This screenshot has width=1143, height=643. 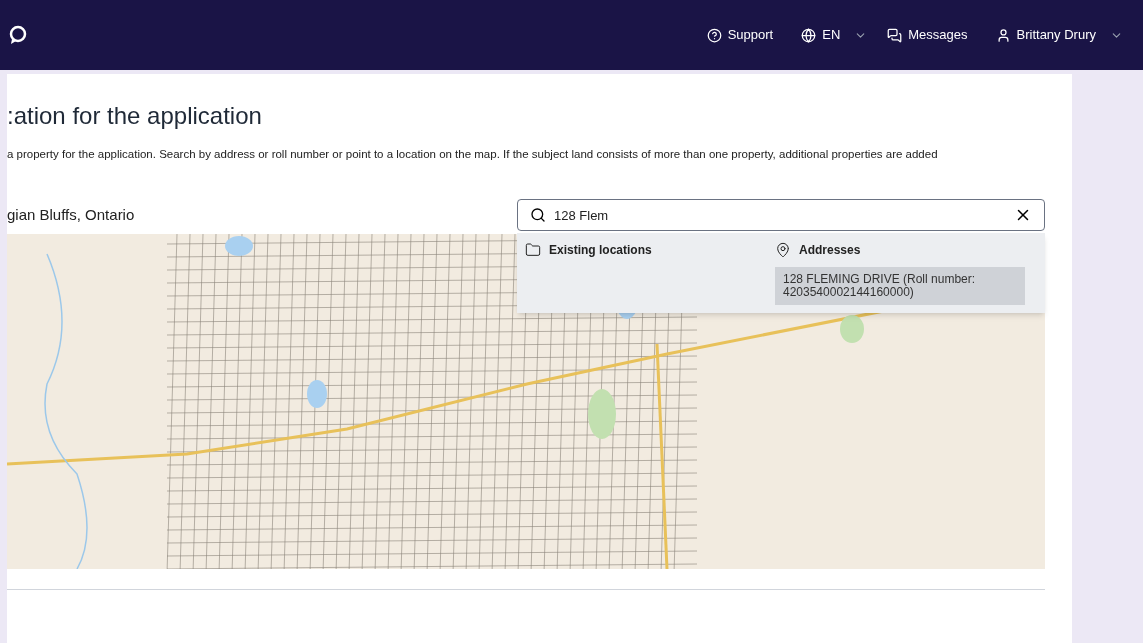 I want to click on search-icon, so click(x=538, y=215).